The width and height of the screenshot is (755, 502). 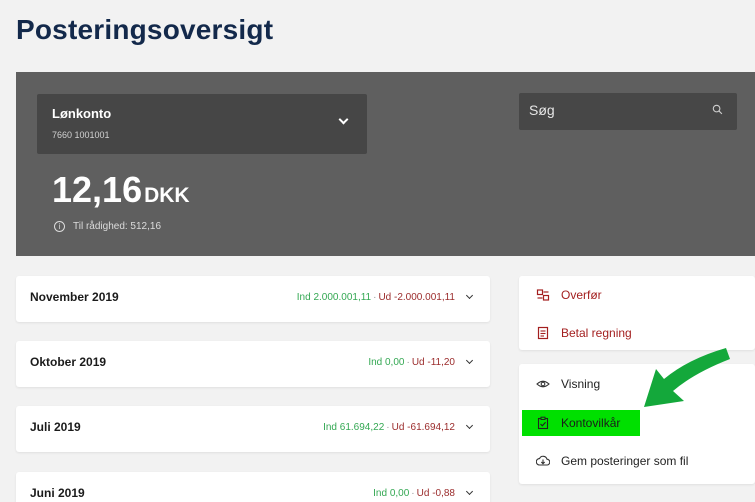 What do you see at coordinates (717, 109) in the screenshot?
I see `search-icon` at bounding box center [717, 109].